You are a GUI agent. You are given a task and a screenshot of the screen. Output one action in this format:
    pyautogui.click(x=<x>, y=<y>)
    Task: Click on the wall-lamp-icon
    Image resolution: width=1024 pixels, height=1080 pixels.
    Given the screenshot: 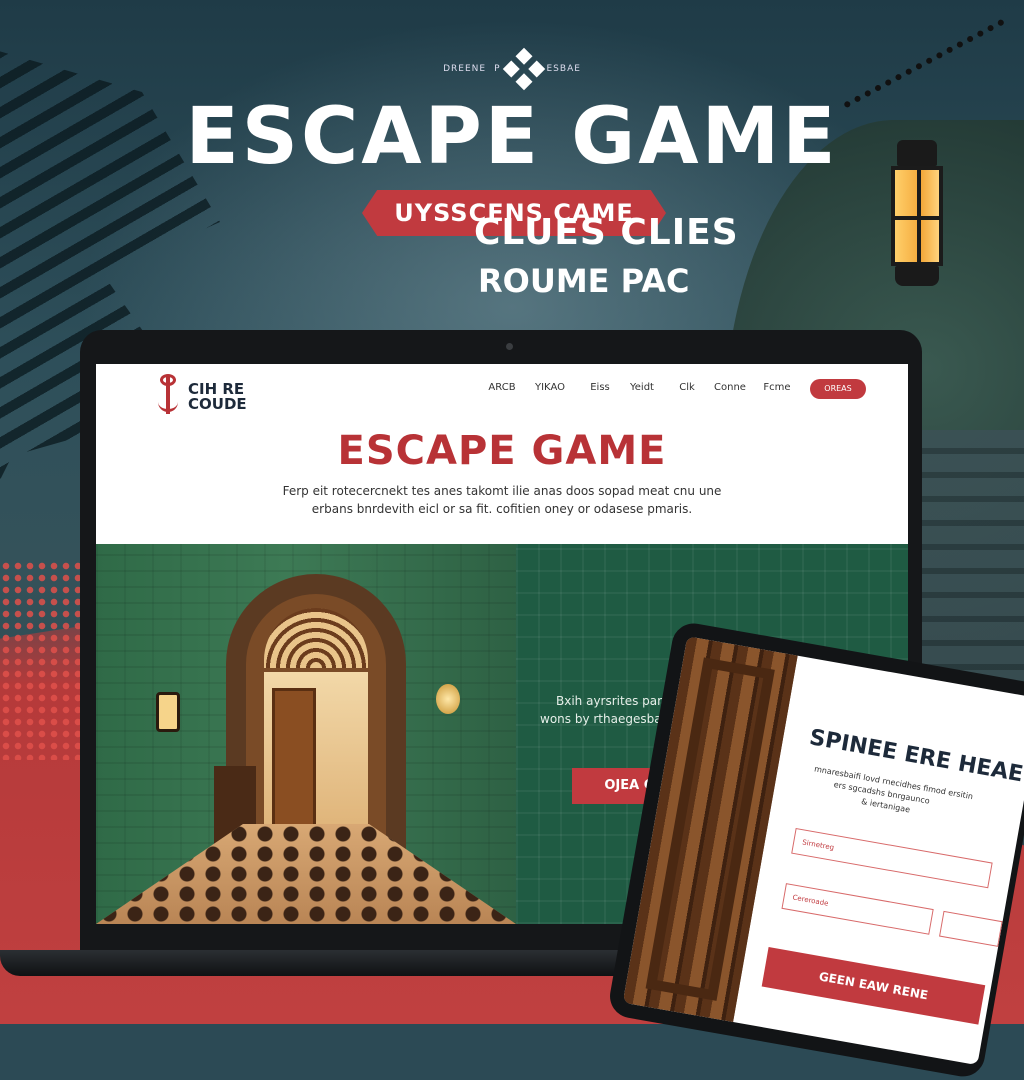 What is the action you would take?
    pyautogui.click(x=168, y=712)
    